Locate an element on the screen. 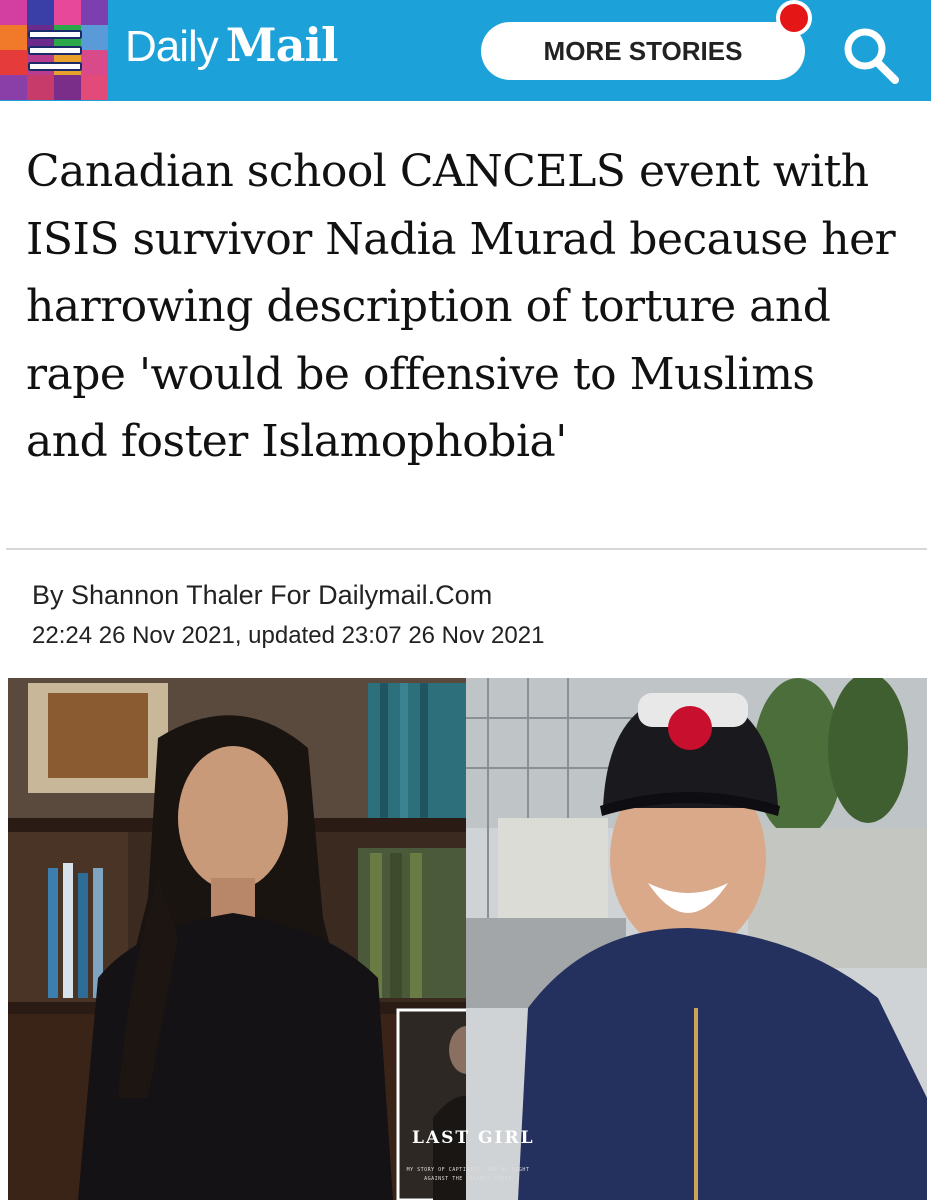  daily-mail-logo: Daily Mail is located at coordinates (232, 49).